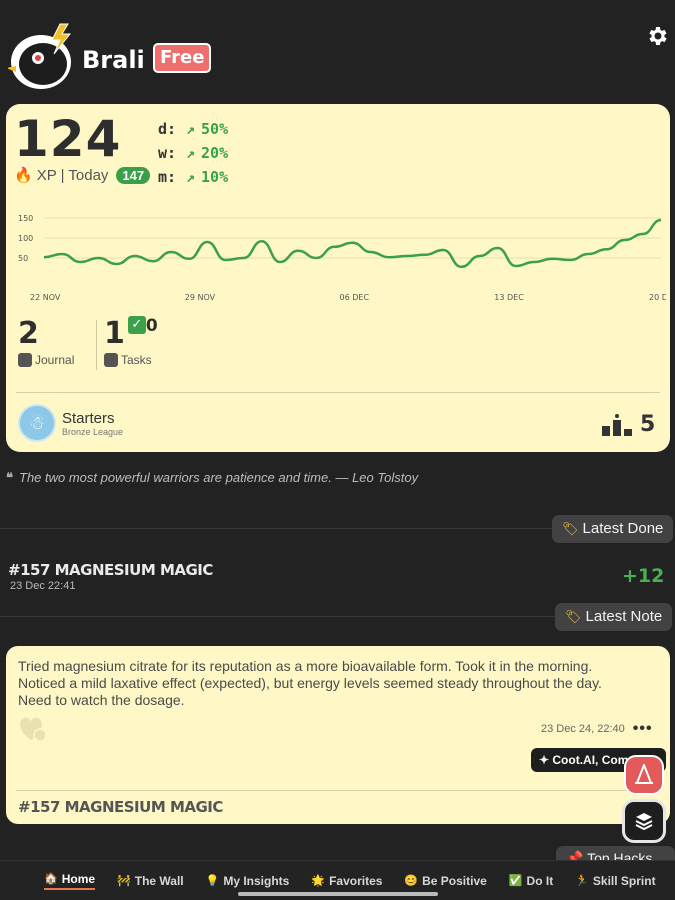 The image size is (675, 900). What do you see at coordinates (623, 528) in the screenshot?
I see `latest-done-label: Latest Done` at bounding box center [623, 528].